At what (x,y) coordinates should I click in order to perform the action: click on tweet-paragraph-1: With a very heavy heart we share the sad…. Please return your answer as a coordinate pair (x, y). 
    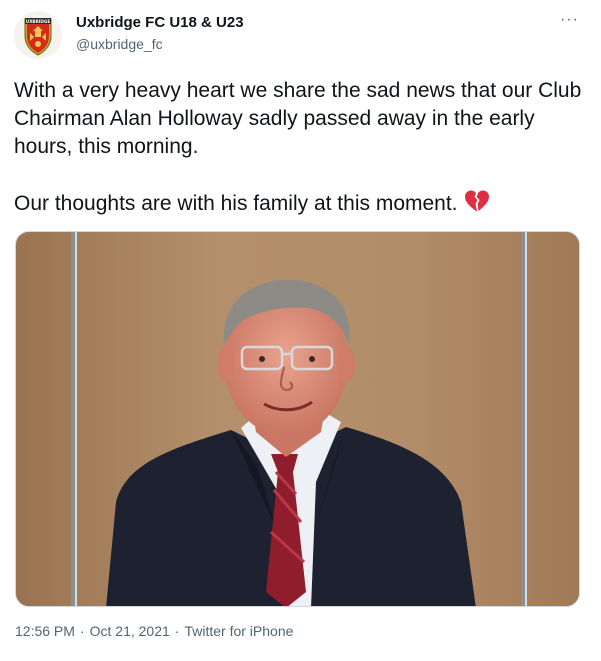
    Looking at the image, I should click on (298, 118).